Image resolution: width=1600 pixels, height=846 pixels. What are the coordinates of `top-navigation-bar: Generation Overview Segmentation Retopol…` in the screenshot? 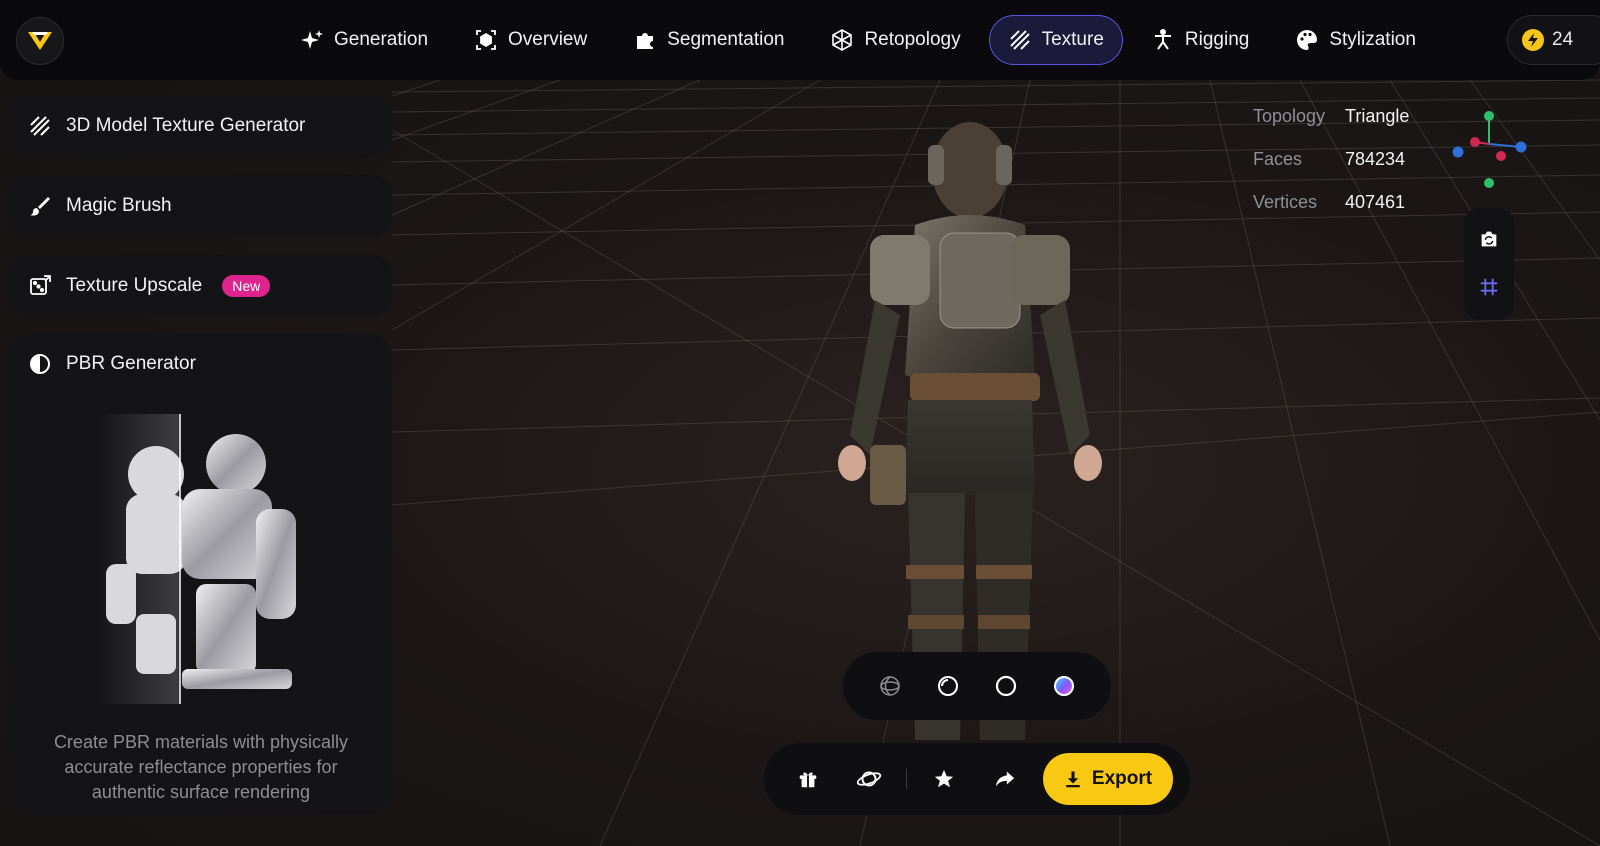 It's located at (800, 40).